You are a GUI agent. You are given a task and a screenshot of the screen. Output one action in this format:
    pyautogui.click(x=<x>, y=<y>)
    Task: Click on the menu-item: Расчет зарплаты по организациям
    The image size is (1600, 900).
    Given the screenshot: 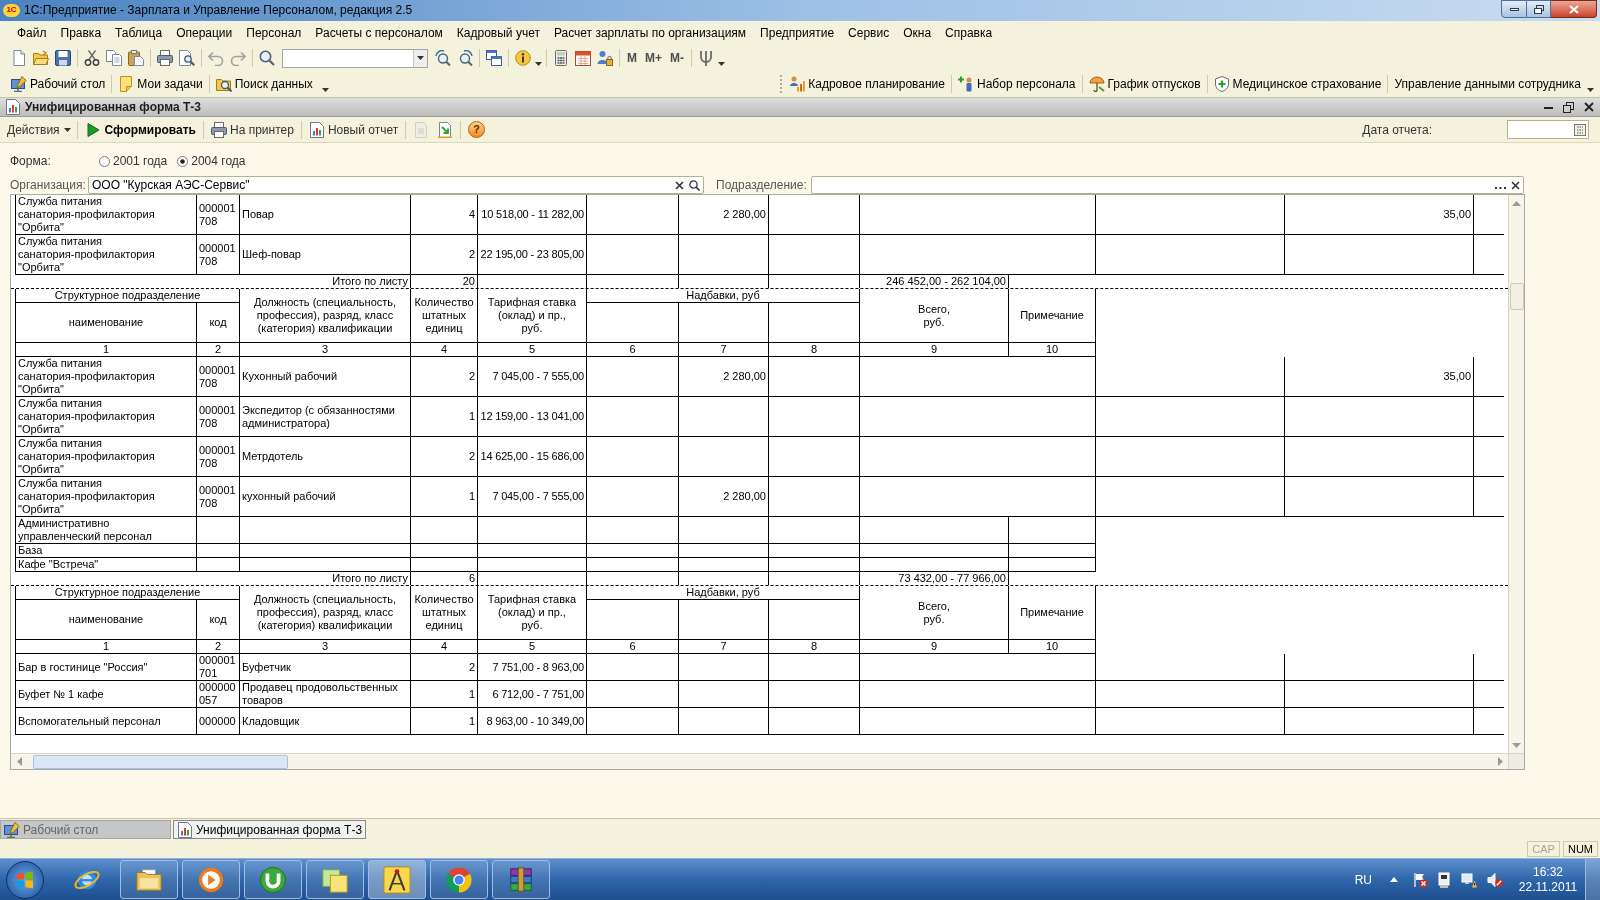 What is the action you would take?
    pyautogui.click(x=650, y=33)
    